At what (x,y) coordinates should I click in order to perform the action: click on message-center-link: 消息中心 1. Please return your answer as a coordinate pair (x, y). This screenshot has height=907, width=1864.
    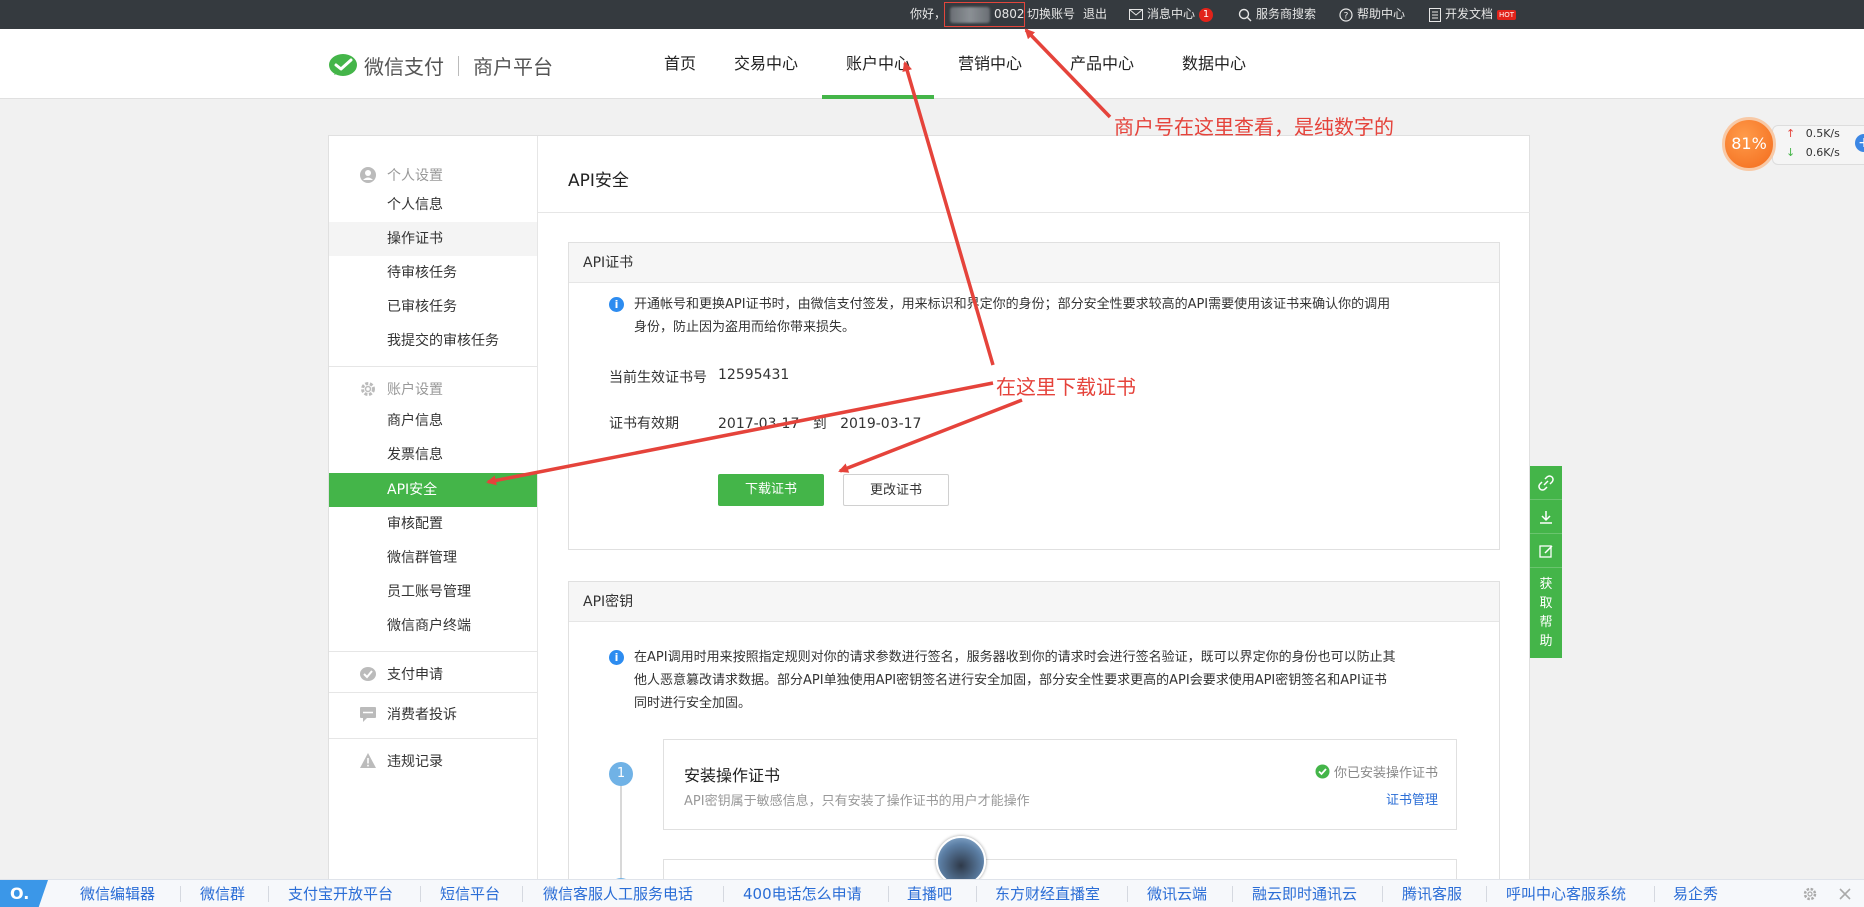
    Looking at the image, I should click on (1171, 14).